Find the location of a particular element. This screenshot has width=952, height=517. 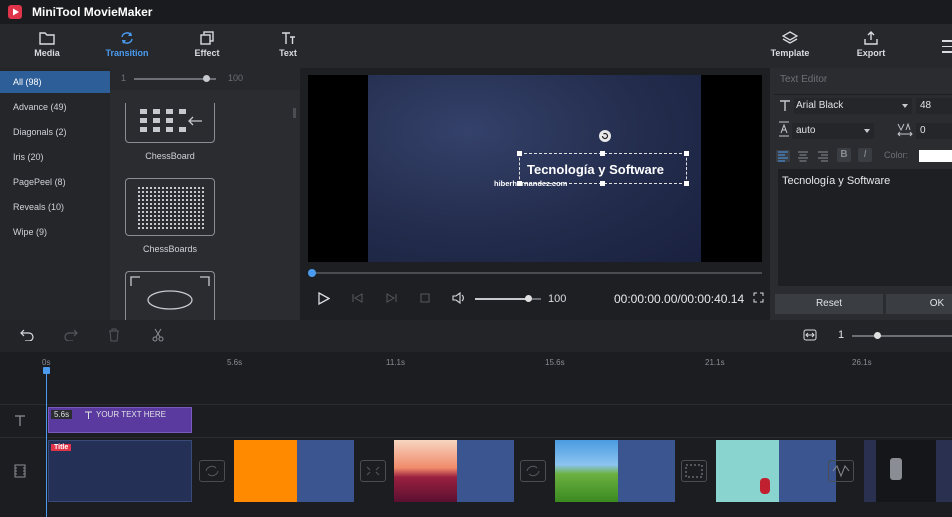

volume-handle is located at coordinates (528, 298).